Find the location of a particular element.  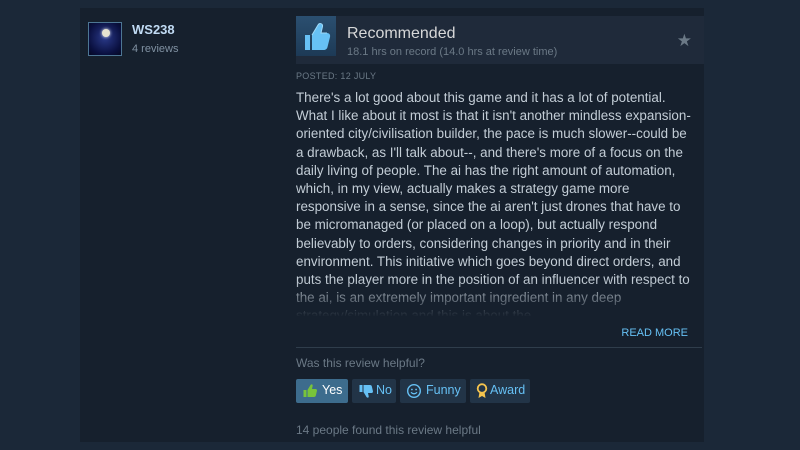

avatar is located at coordinates (105, 39).